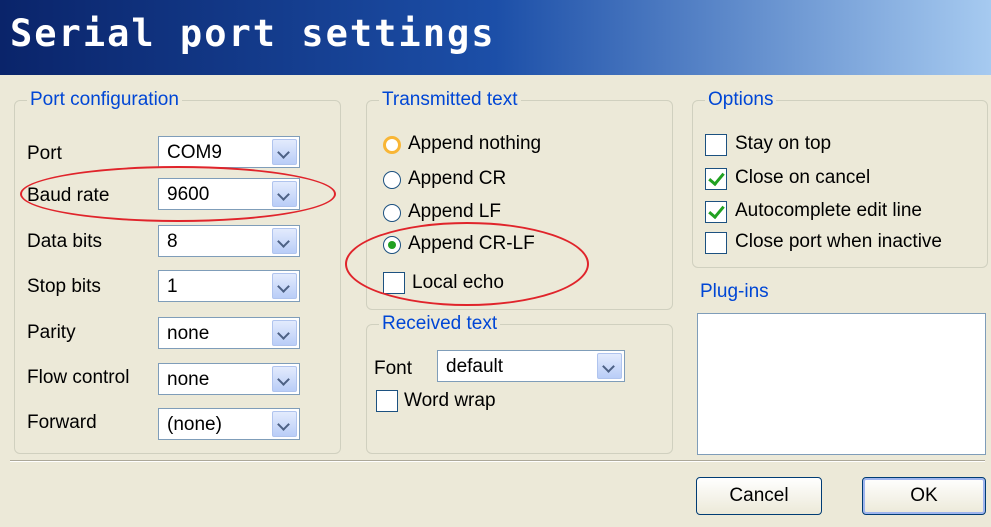 Image resolution: width=991 pixels, height=527 pixels. What do you see at coordinates (229, 194) in the screenshot?
I see `baud-rate-select: 9600` at bounding box center [229, 194].